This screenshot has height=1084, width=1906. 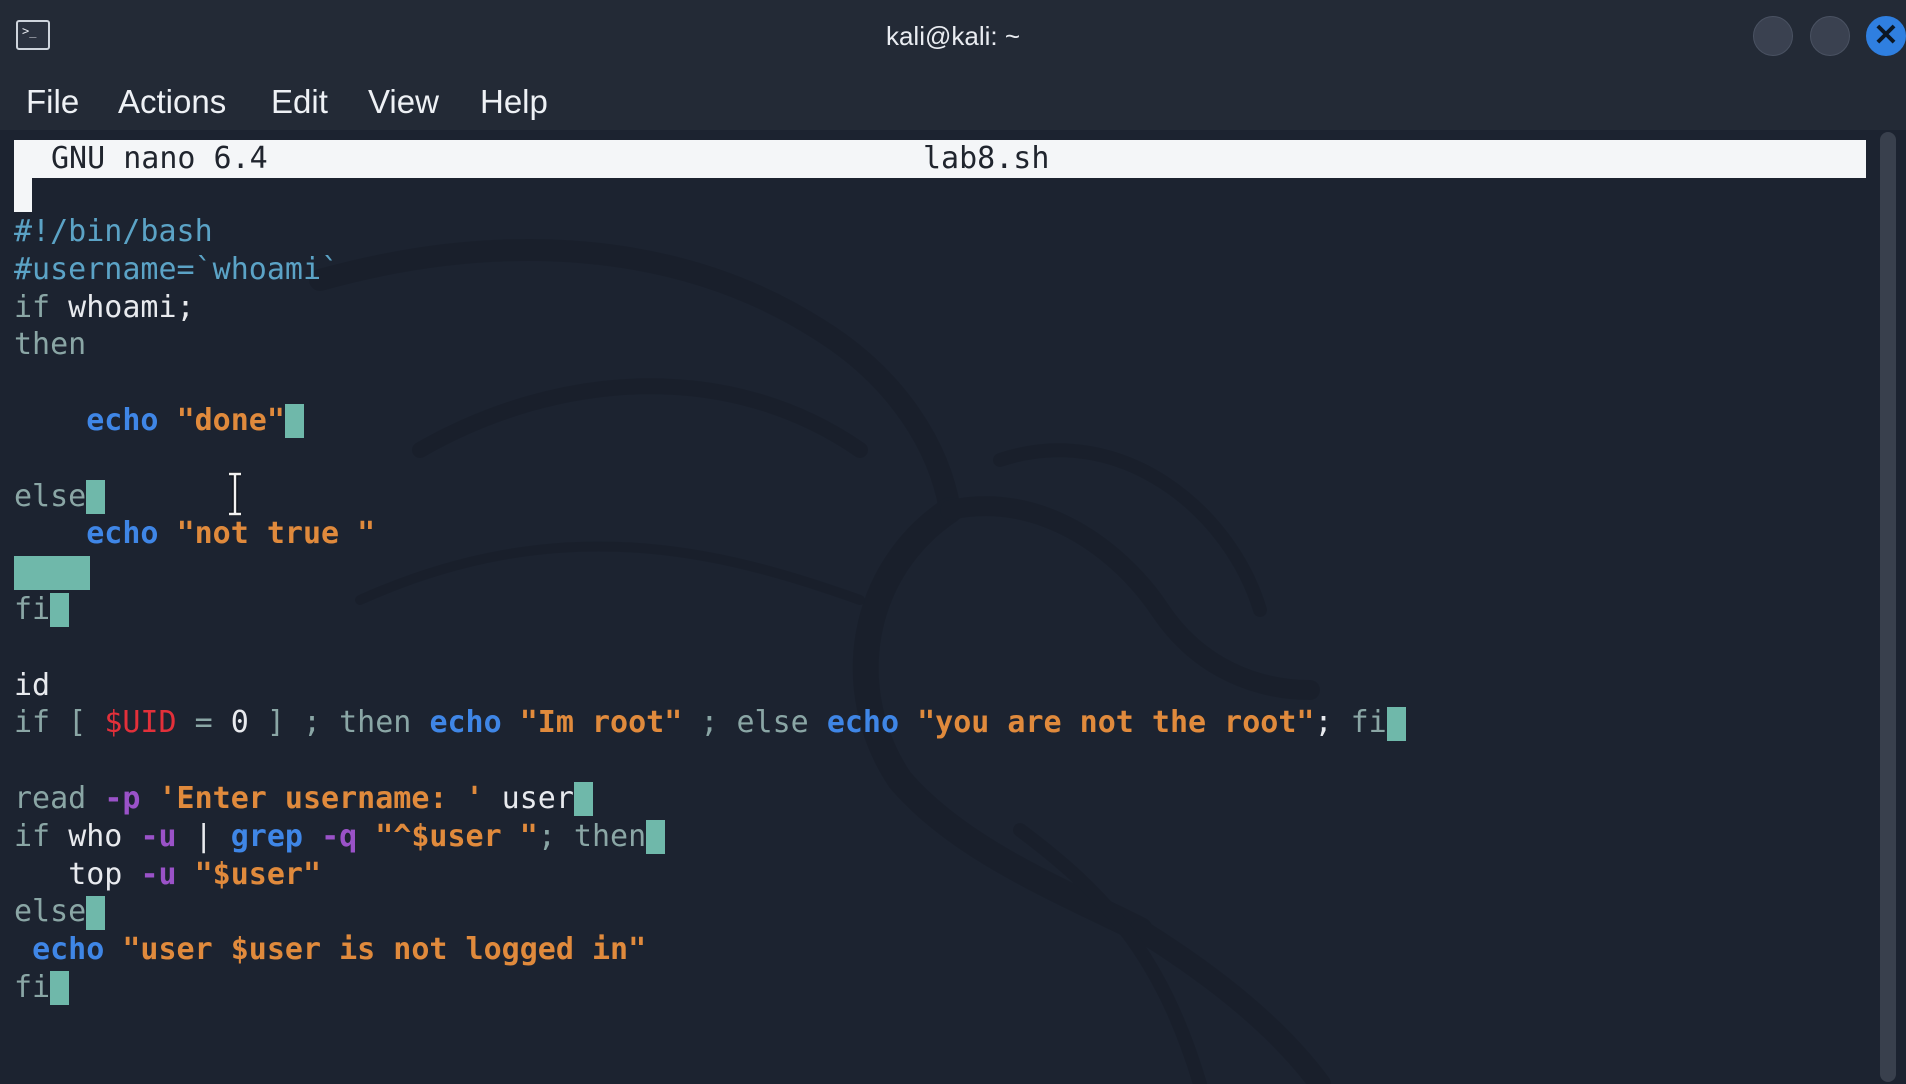 What do you see at coordinates (177, 269) in the screenshot?
I see `code-comment: #username=`whoami`` at bounding box center [177, 269].